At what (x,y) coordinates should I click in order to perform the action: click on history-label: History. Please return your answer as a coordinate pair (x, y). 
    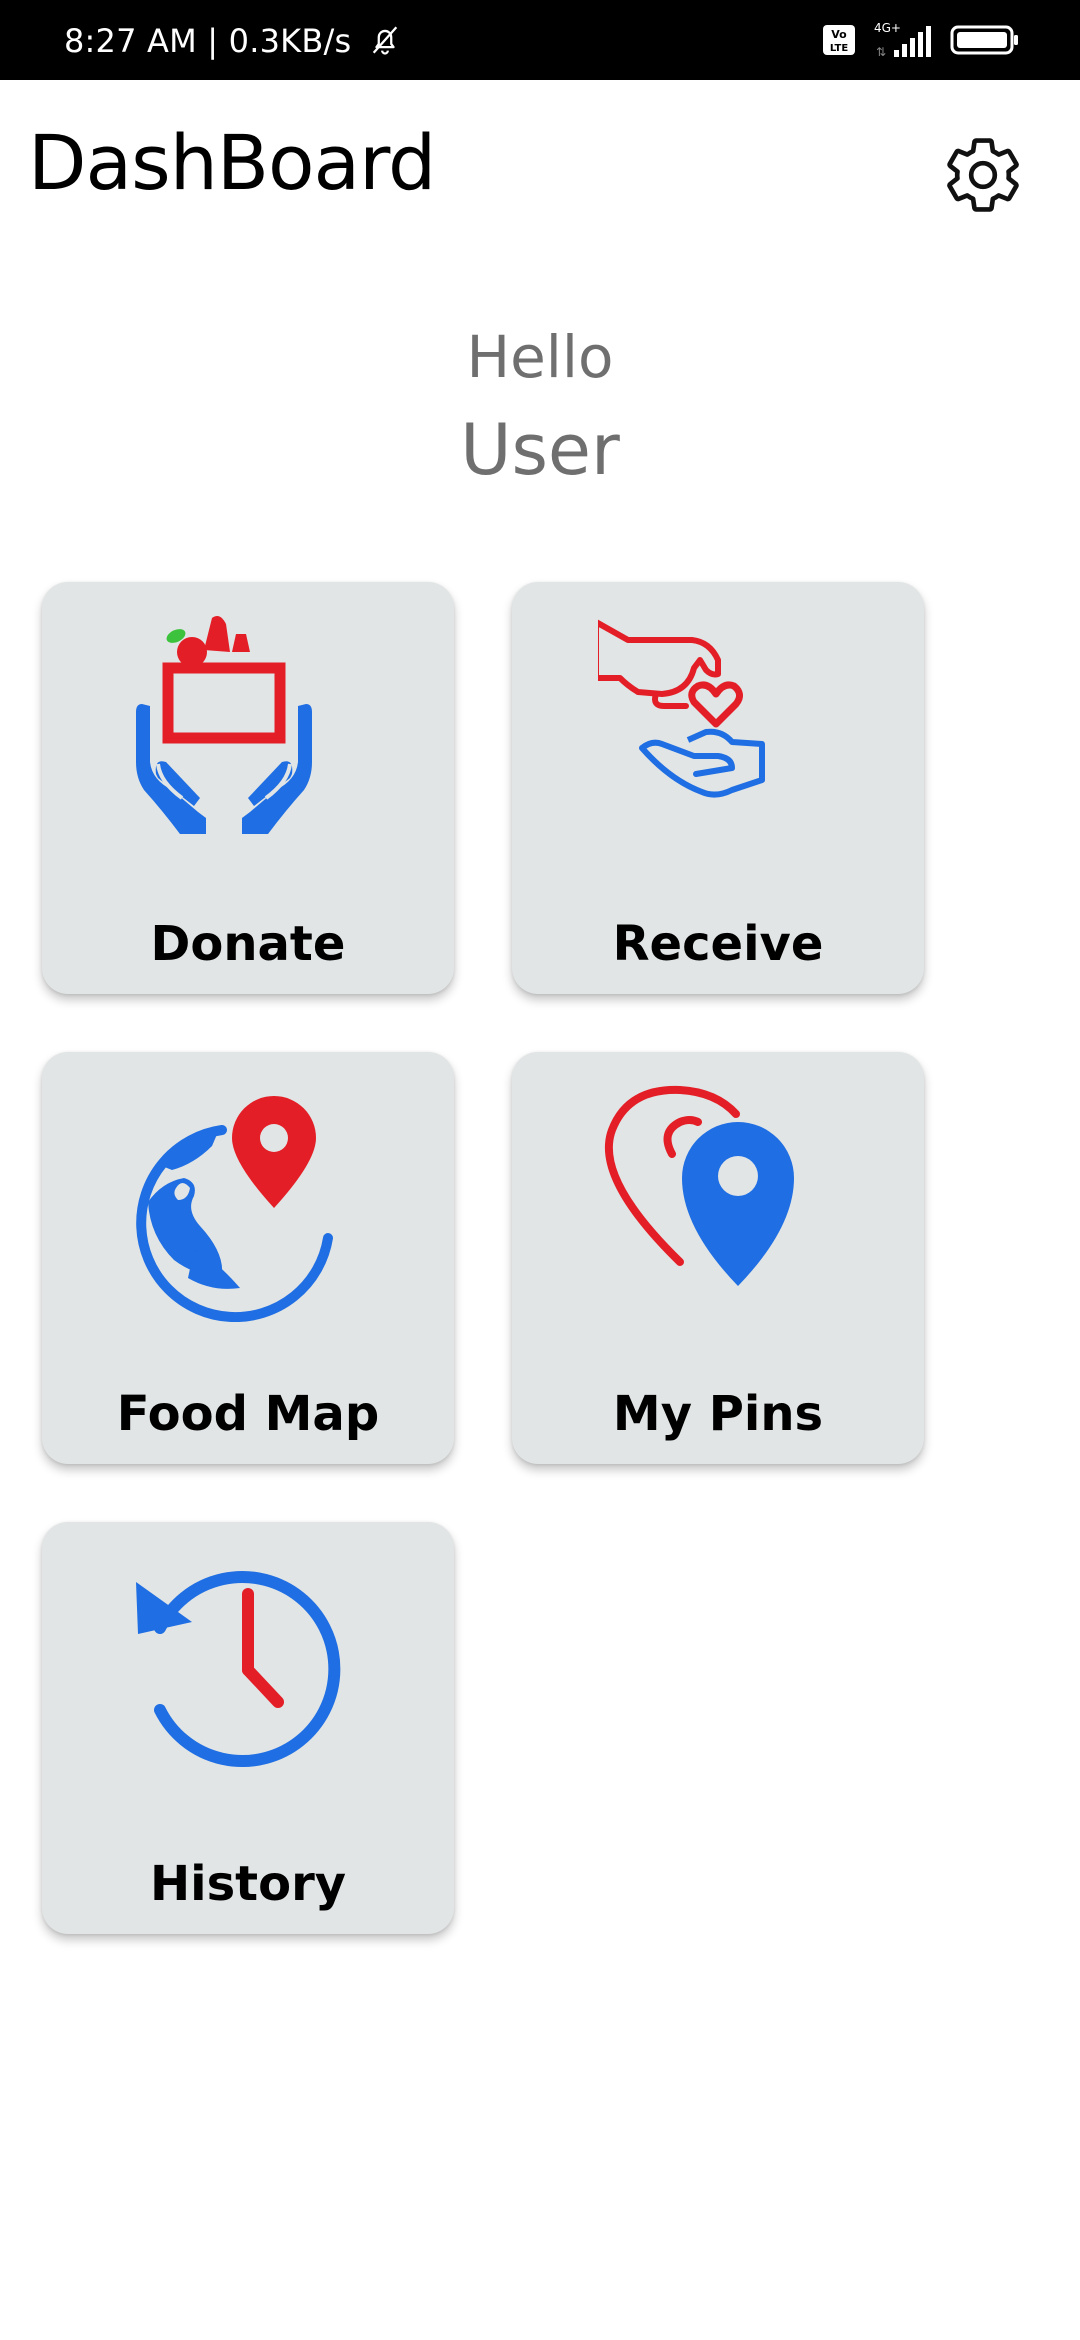
    Looking at the image, I should click on (248, 1884).